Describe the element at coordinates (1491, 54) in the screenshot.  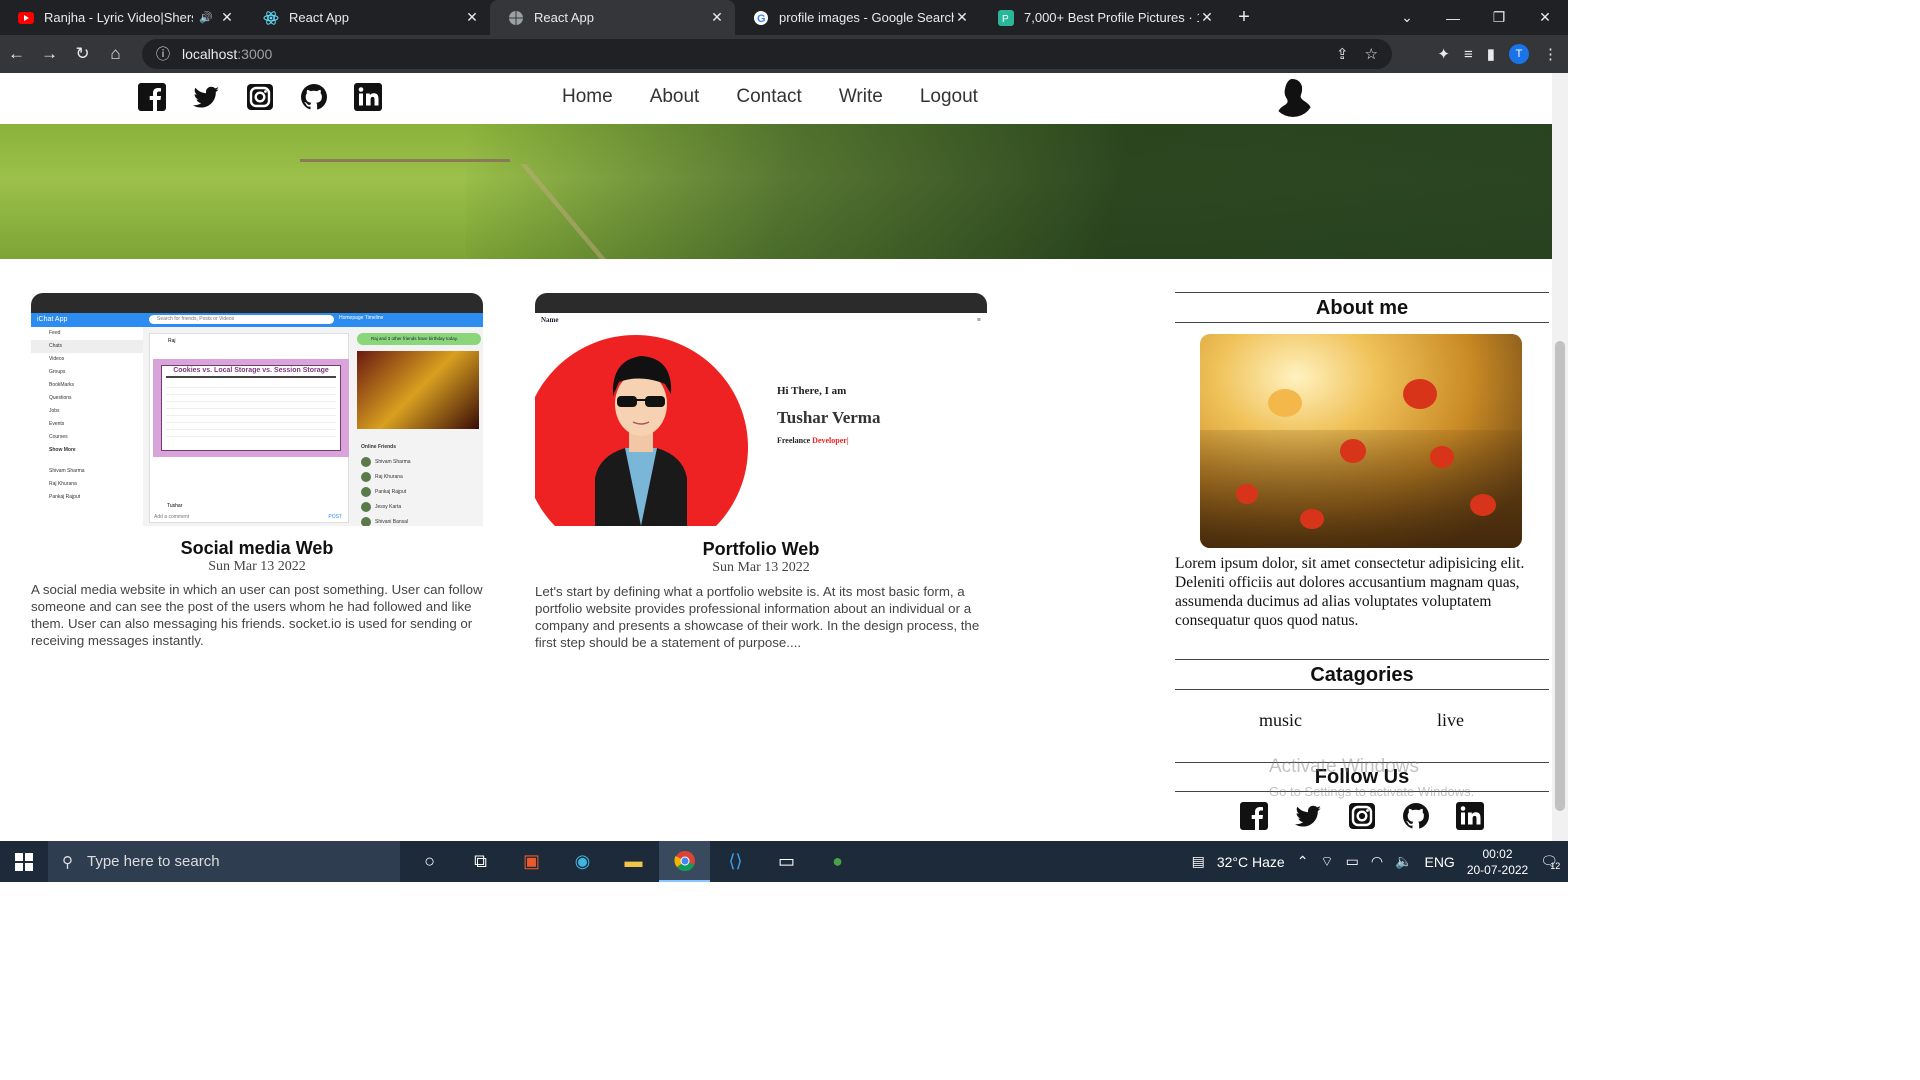
I see `side-panel-icon: ▮` at that location.